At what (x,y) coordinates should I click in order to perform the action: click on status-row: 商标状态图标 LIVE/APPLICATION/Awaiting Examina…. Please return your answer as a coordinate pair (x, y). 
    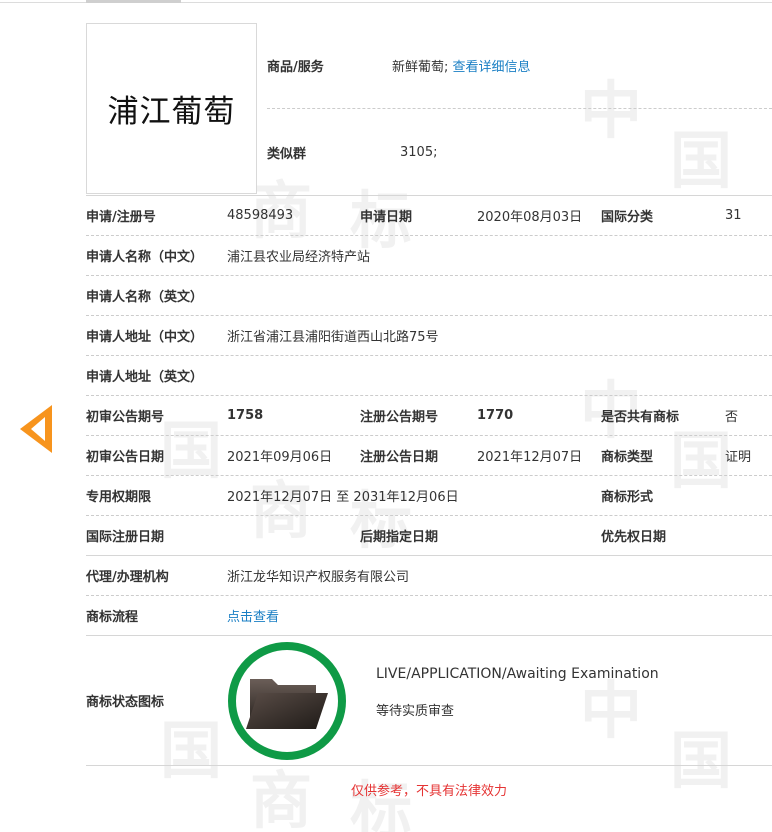
    Looking at the image, I should click on (429, 700).